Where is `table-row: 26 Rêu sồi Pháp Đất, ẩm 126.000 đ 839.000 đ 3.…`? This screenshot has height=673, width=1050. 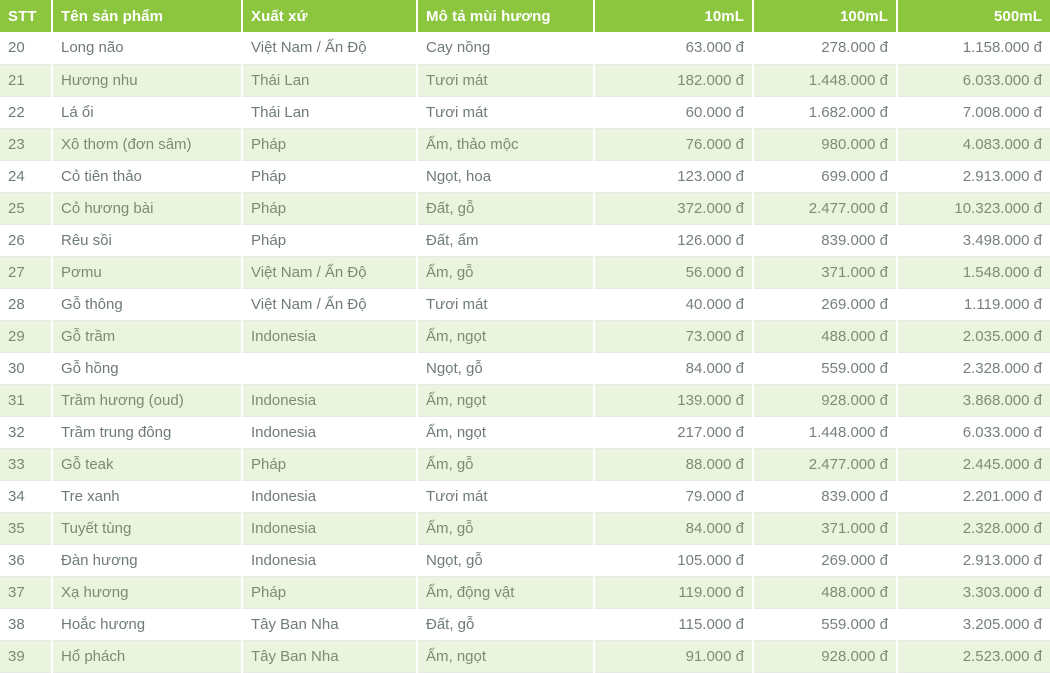 table-row: 26 Rêu sồi Pháp Đất, ẩm 126.000 đ 839.000 đ 3.… is located at coordinates (525, 240).